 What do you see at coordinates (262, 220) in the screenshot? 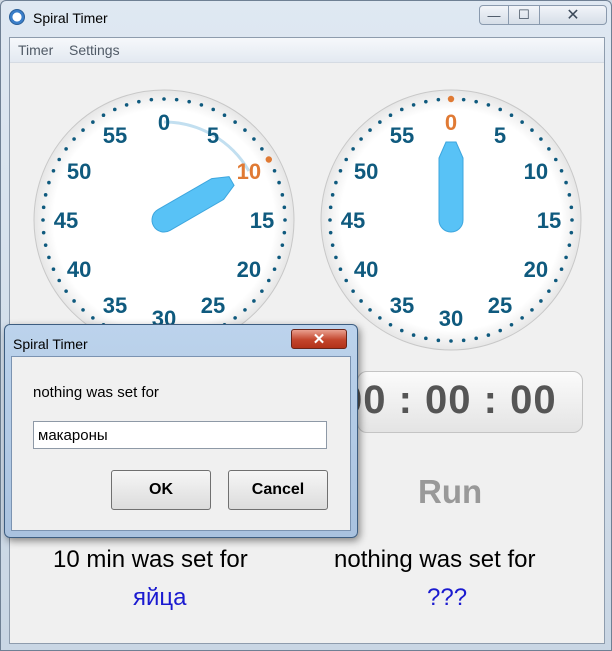
I see `left-dial-number: 15` at bounding box center [262, 220].